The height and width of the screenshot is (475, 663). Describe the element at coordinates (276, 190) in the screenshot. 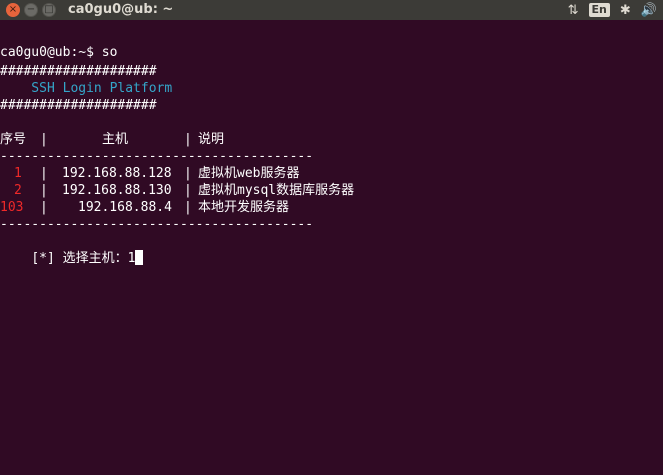

I see `row-description: 虚拟机mysql数据库服务器` at that location.